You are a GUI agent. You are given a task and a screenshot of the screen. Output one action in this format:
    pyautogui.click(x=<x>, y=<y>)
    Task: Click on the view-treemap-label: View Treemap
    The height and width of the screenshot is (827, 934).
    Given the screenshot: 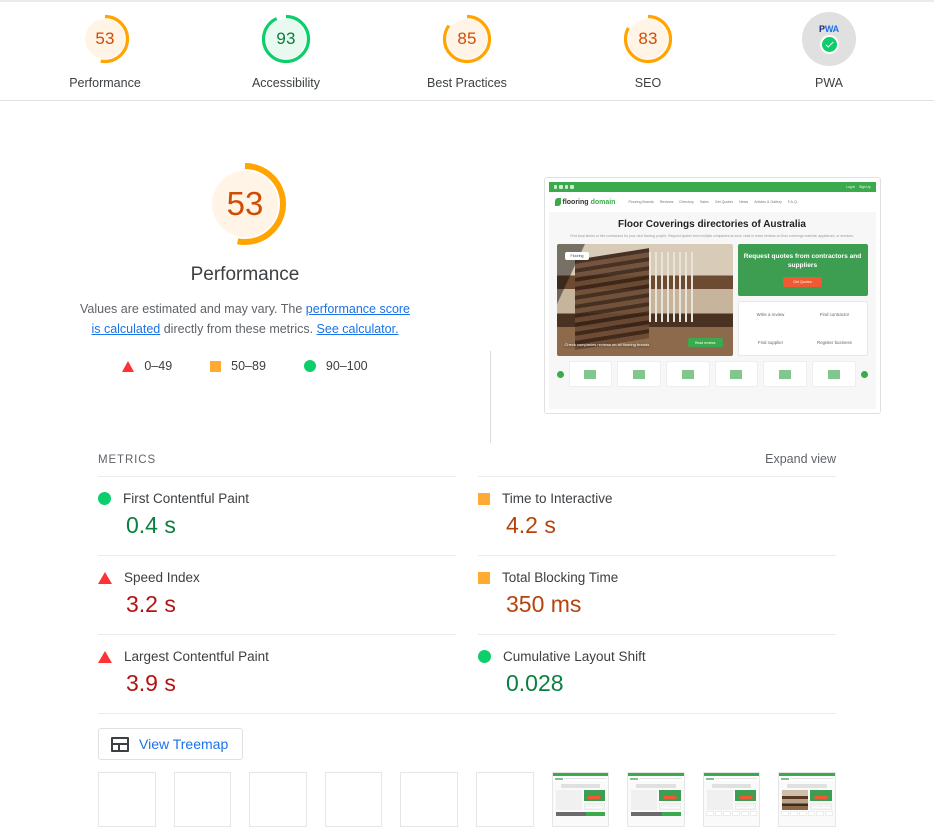 What is the action you would take?
    pyautogui.click(x=184, y=744)
    